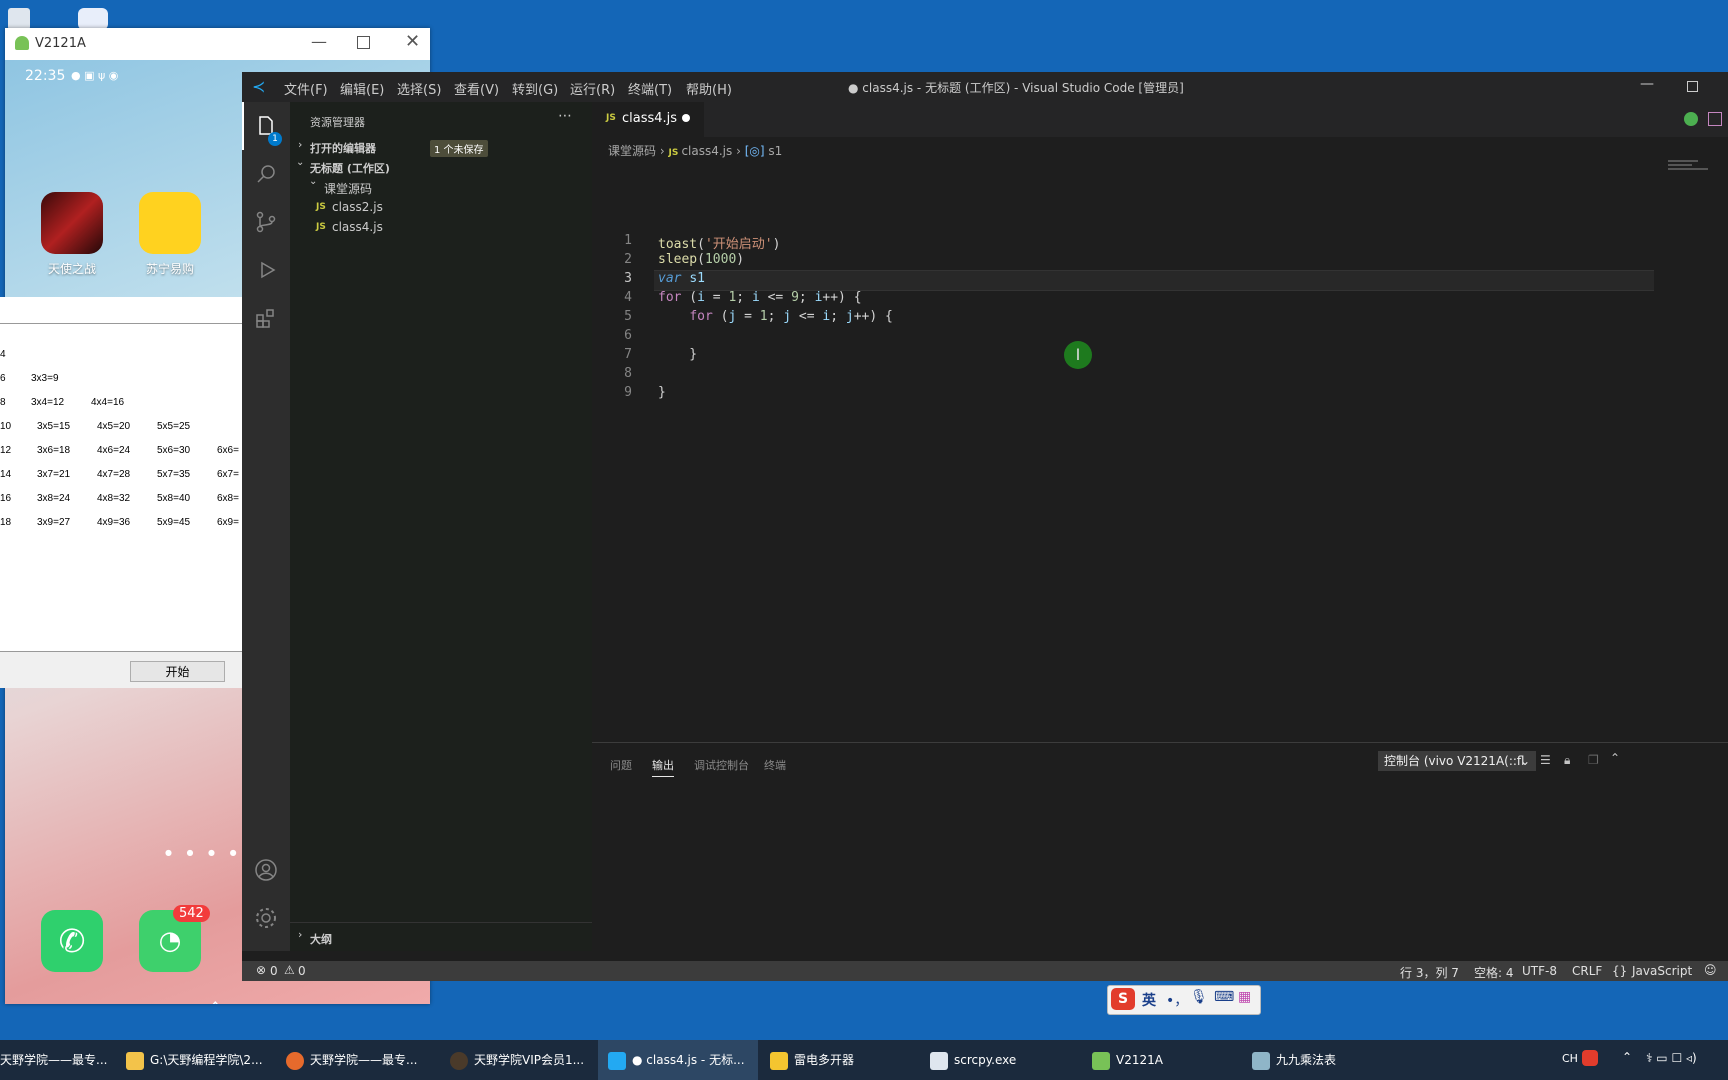  What do you see at coordinates (775, 151) in the screenshot?
I see `breadcrumb-symbol: s1` at bounding box center [775, 151].